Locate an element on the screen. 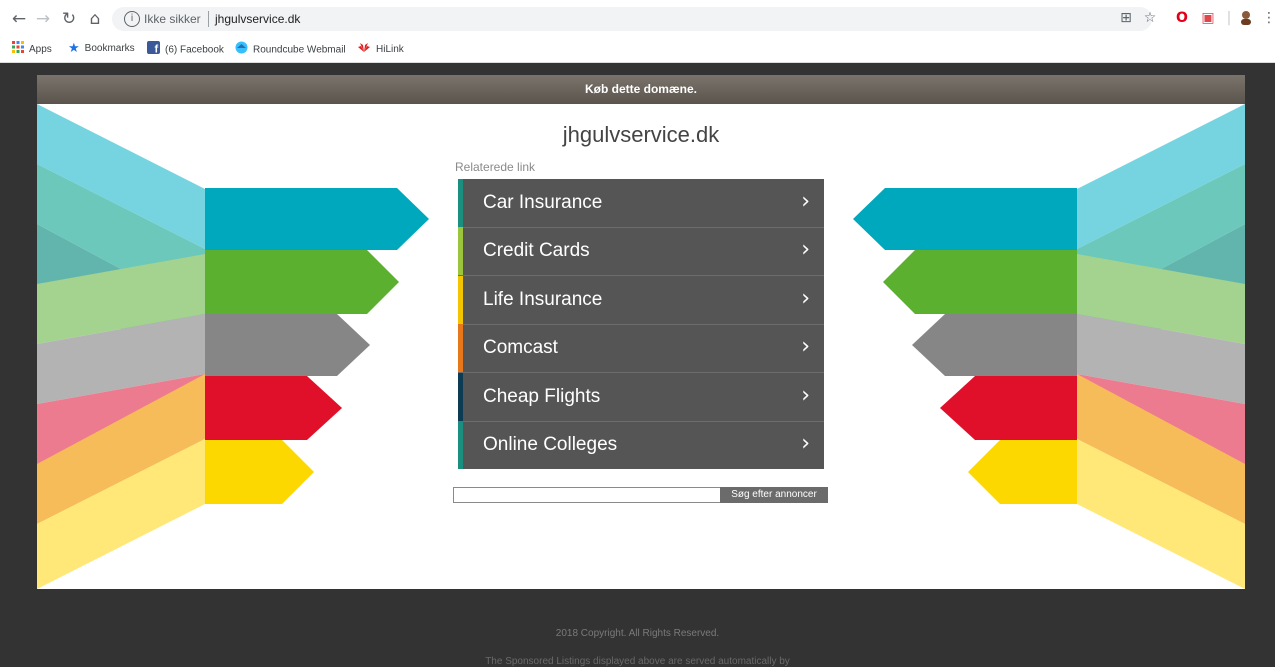 The width and height of the screenshot is (1275, 667). star-icon: ★ is located at coordinates (74, 48).